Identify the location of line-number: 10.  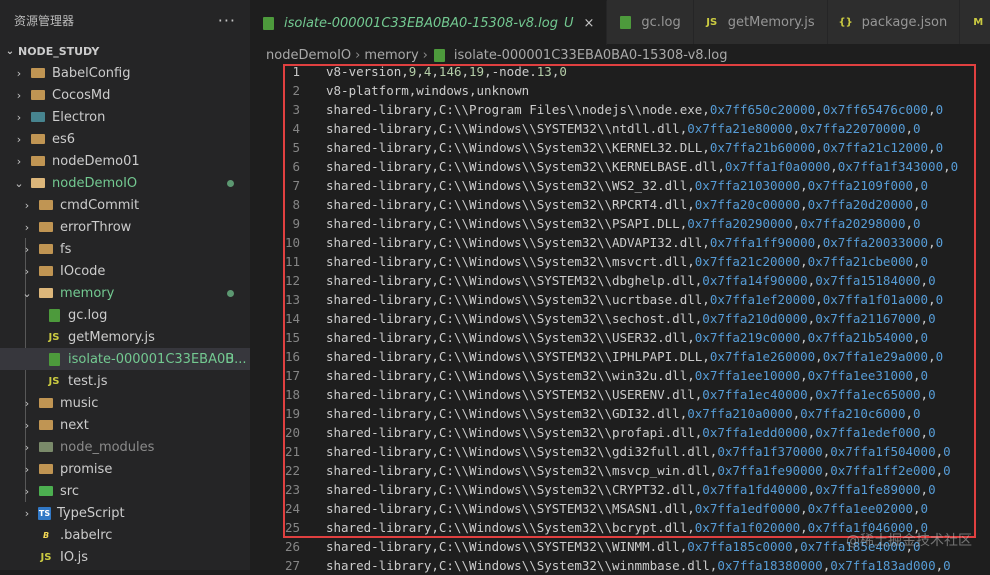
(292, 242).